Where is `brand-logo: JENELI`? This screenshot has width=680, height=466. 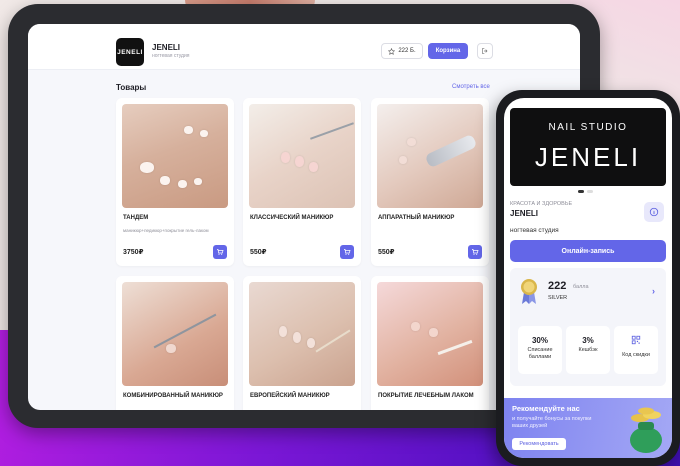 brand-logo: JENELI is located at coordinates (130, 52).